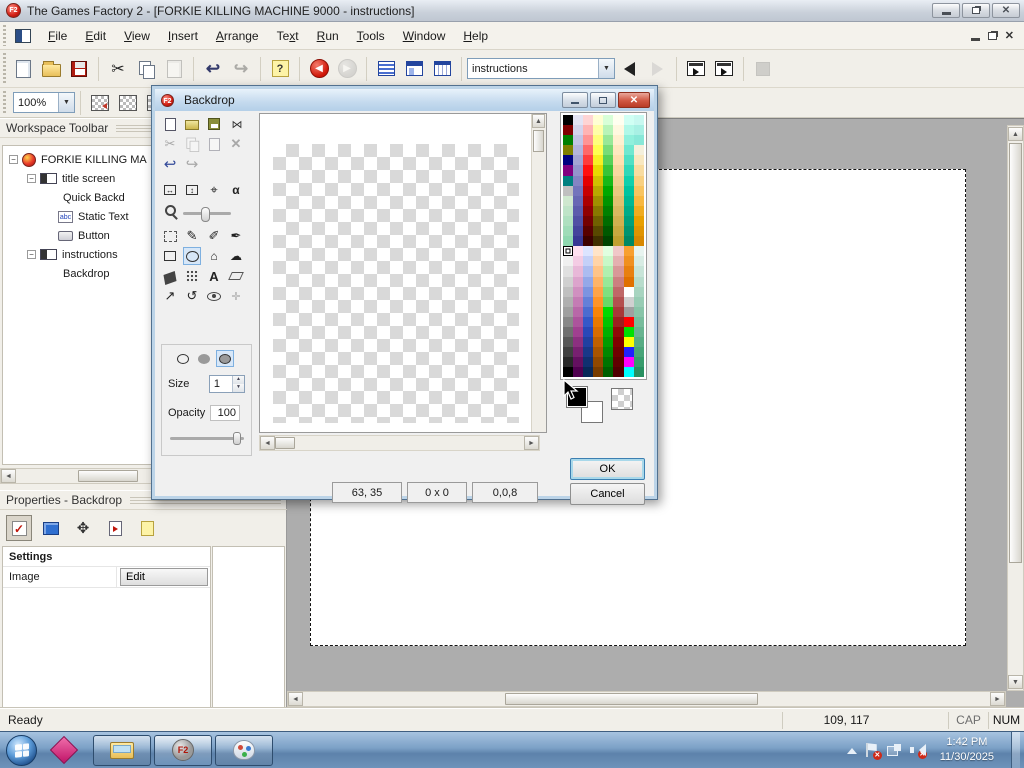 This screenshot has width=1024, height=768. Describe the element at coordinates (607, 469) in the screenshot. I see `ok-button: OK` at that location.